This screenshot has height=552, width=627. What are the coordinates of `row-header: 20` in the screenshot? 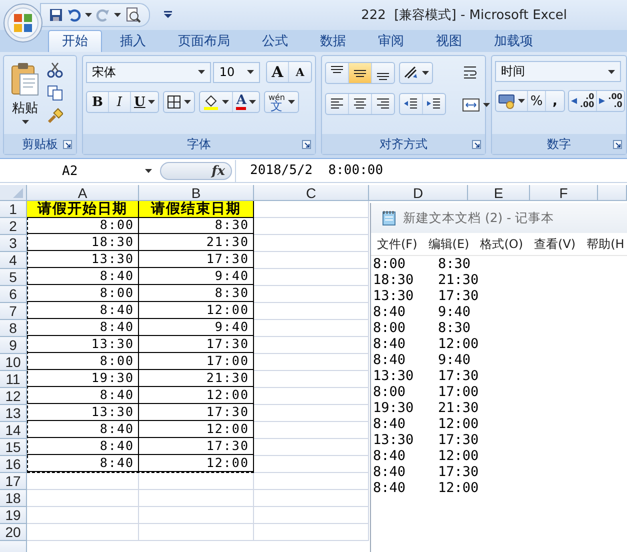 It's located at (13, 532).